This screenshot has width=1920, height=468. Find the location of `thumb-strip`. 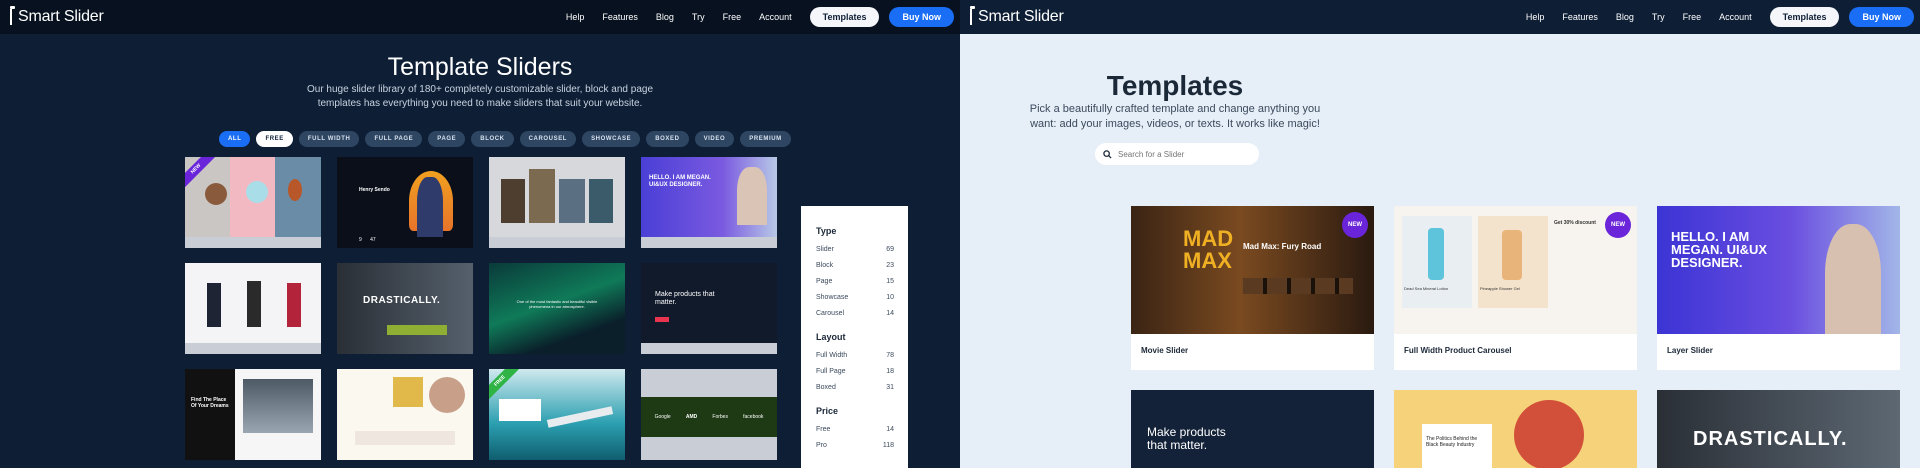

thumb-strip is located at coordinates (1298, 286).